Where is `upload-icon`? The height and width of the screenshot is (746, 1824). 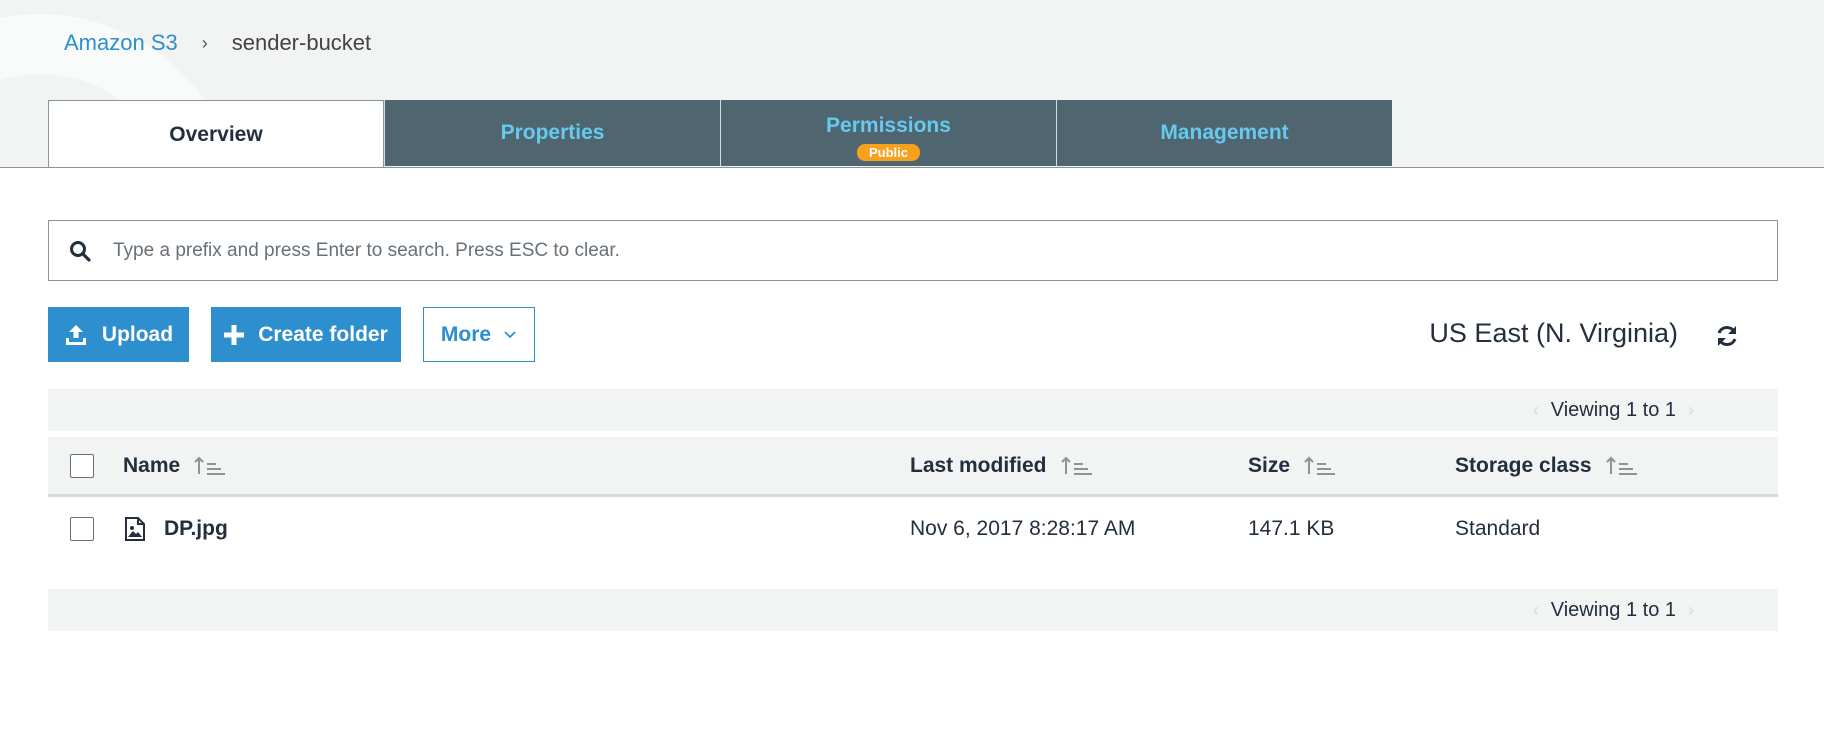
upload-icon is located at coordinates (75, 334).